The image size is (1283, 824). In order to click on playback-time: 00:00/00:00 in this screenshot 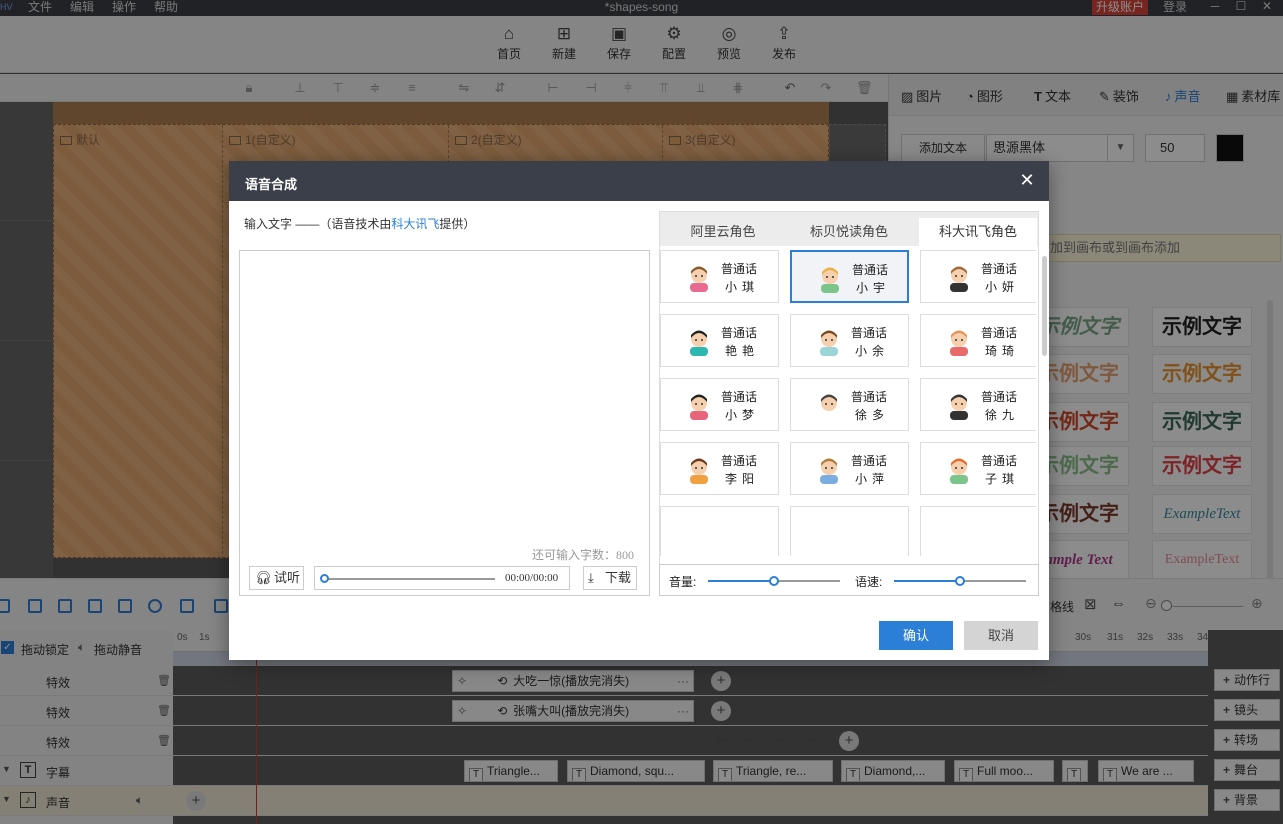, I will do `click(532, 578)`.